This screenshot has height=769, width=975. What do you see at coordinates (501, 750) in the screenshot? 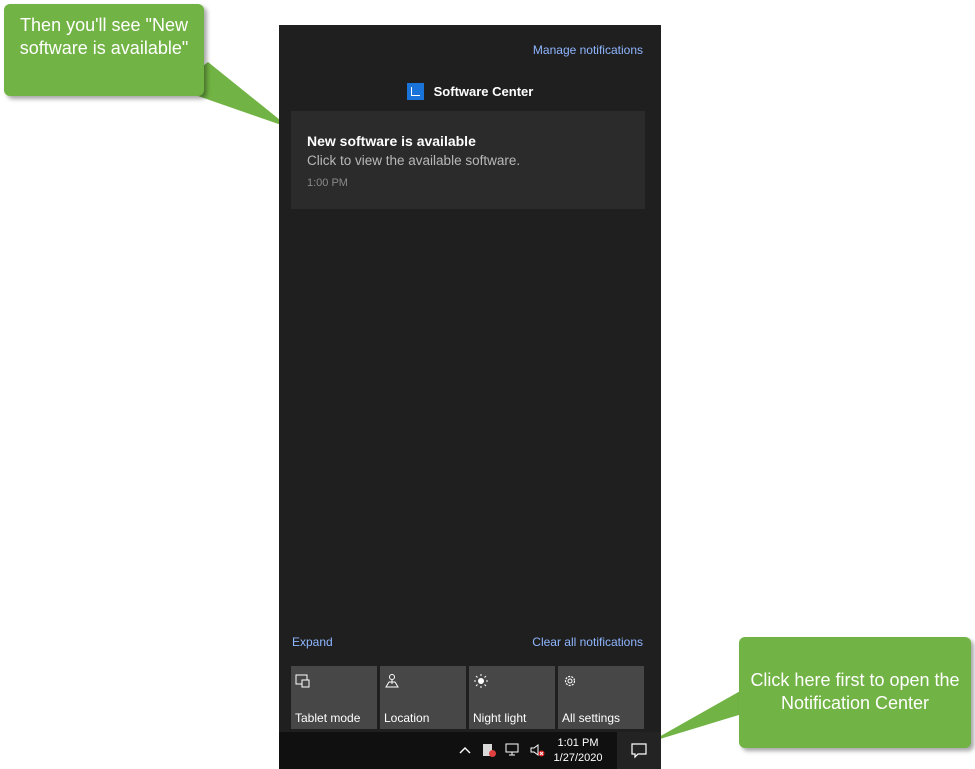
I see `system-tray` at bounding box center [501, 750].